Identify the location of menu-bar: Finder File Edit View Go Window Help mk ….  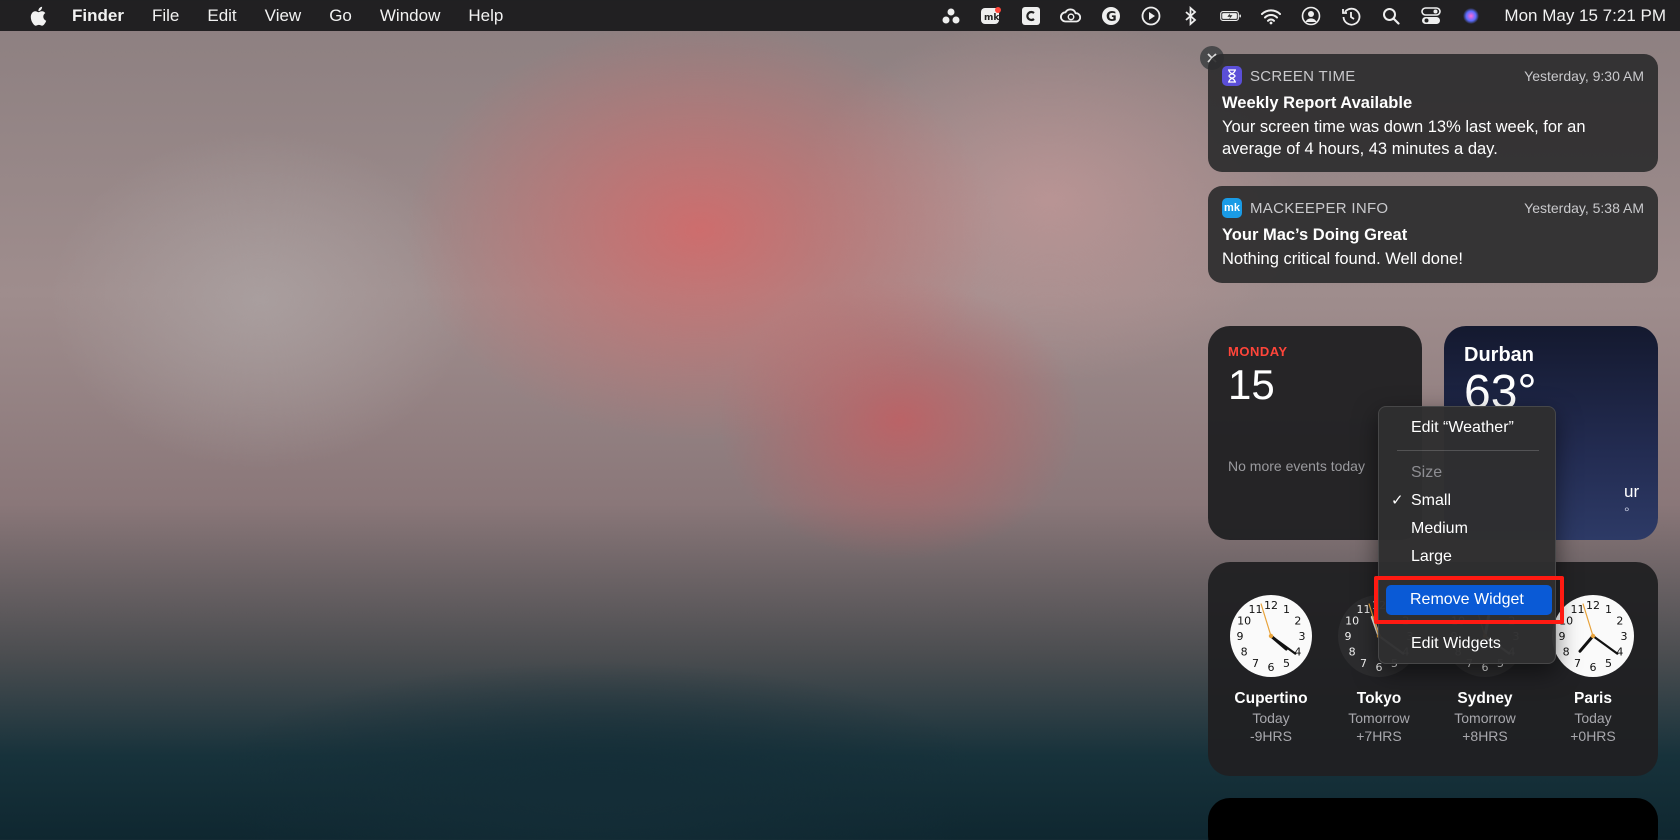
(840, 15).